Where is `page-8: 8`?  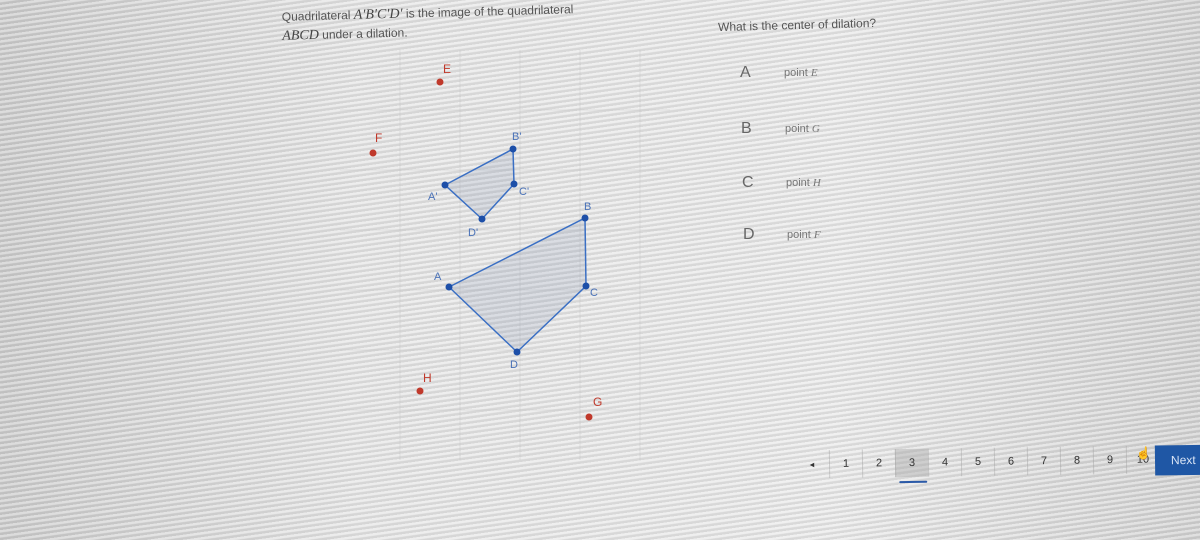 page-8: 8 is located at coordinates (1076, 460).